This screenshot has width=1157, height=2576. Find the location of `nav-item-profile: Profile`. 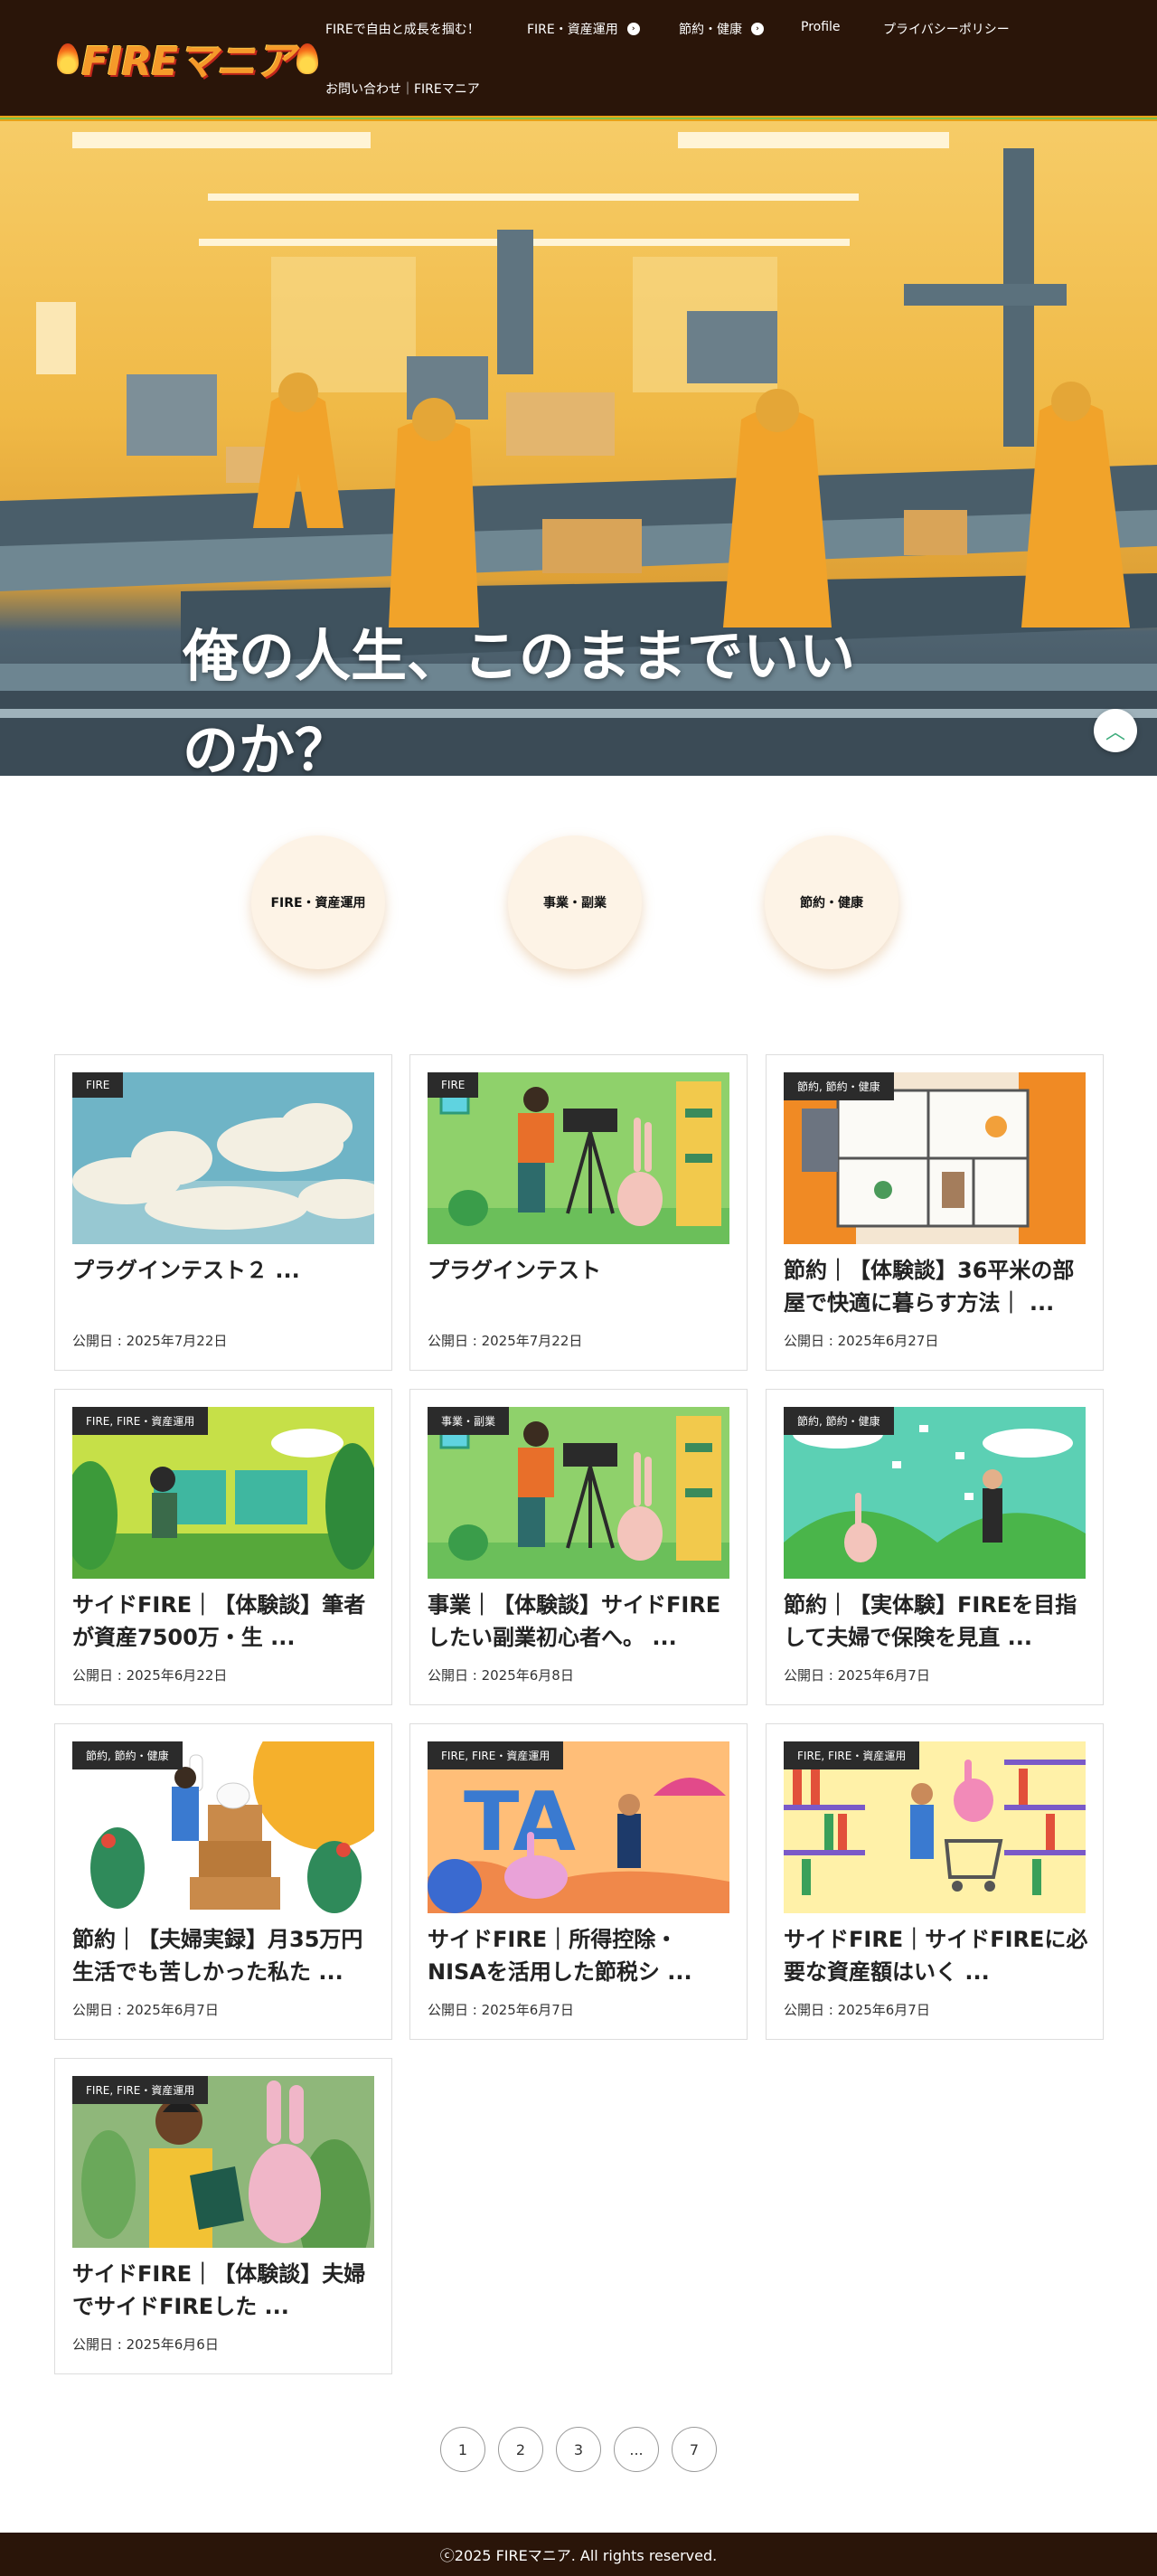

nav-item-profile: Profile is located at coordinates (821, 27).